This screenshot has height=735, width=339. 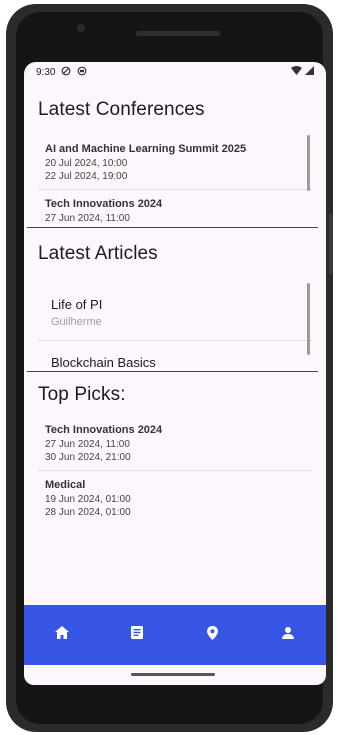 I want to click on conference-card: Tech Innovations 2024 27 Jun 2024, 11:00, so click(x=175, y=208).